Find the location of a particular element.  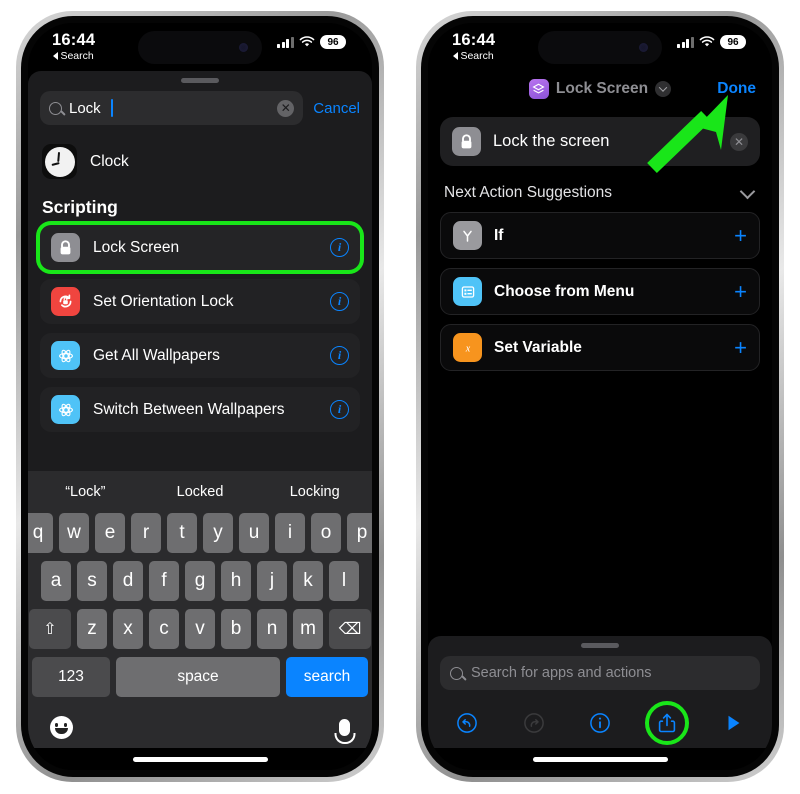

status-time: 16:44 is located at coordinates (474, 40).